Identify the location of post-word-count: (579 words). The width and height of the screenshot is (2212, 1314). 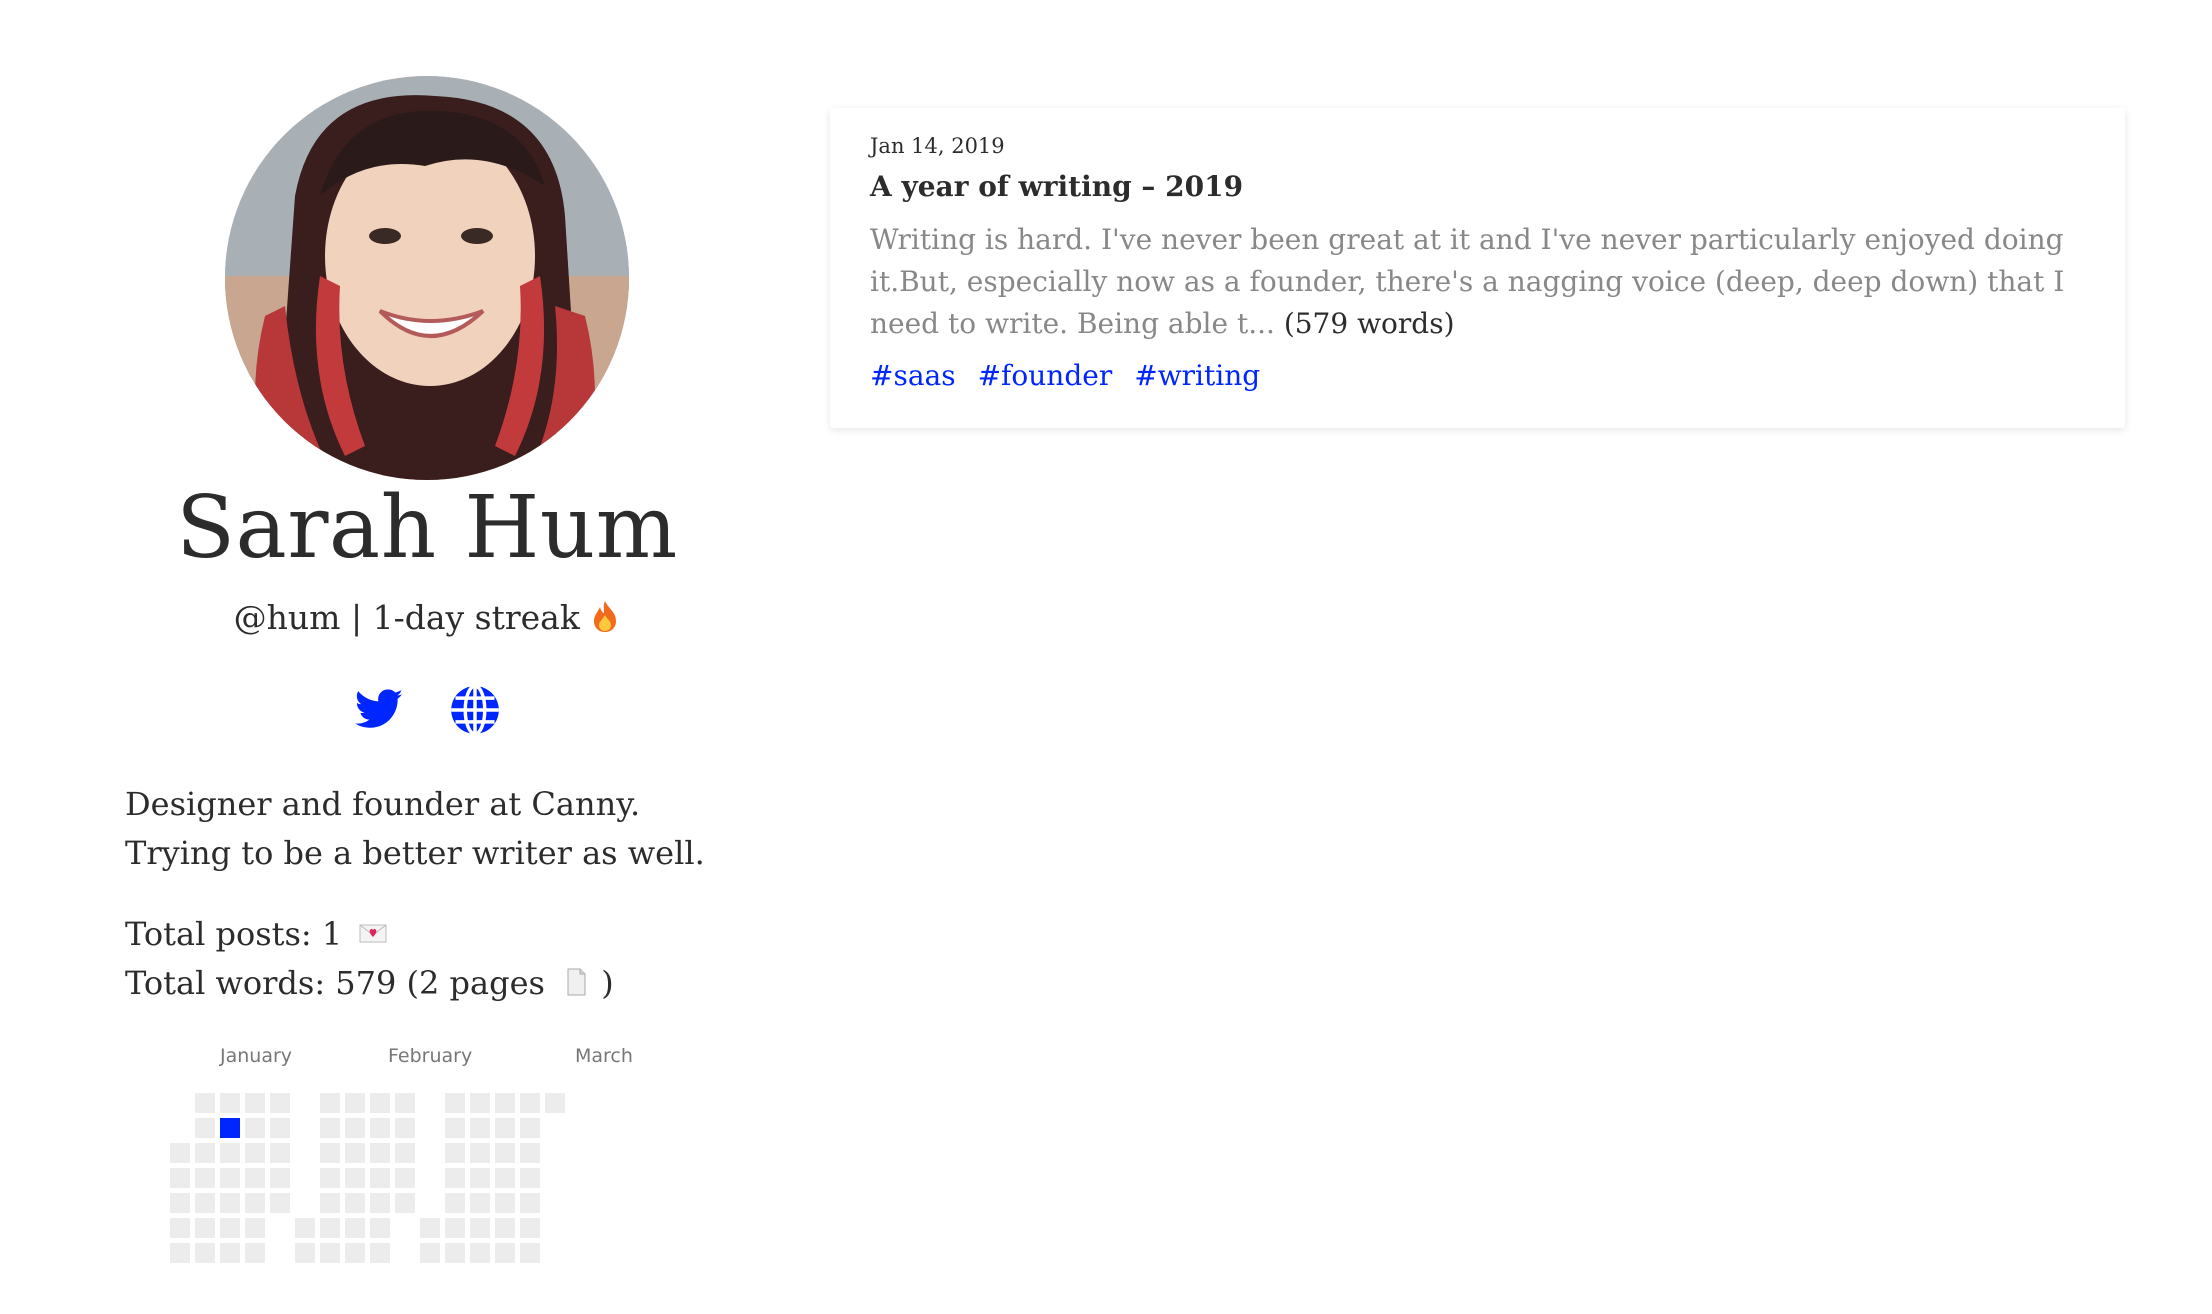
(1369, 323).